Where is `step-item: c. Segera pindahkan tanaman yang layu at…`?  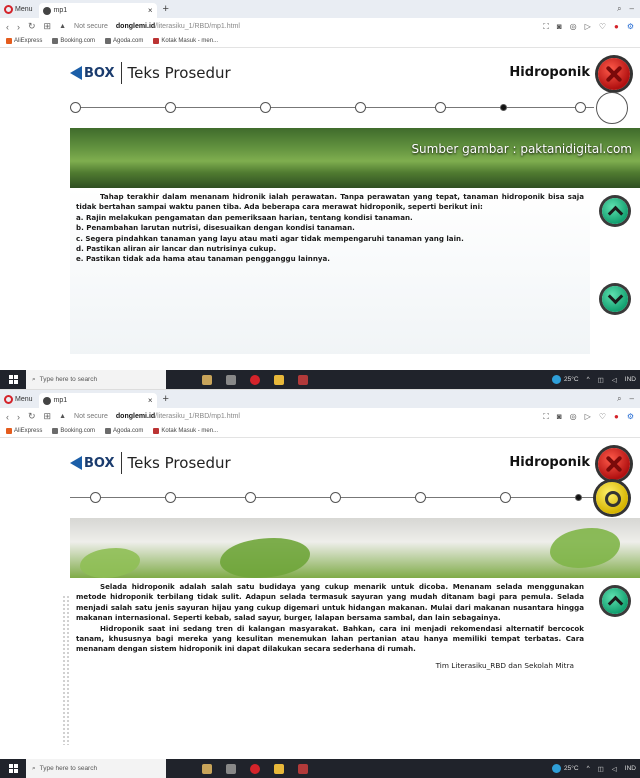 step-item: c. Segera pindahkan tanaman yang layu at… is located at coordinates (270, 238).